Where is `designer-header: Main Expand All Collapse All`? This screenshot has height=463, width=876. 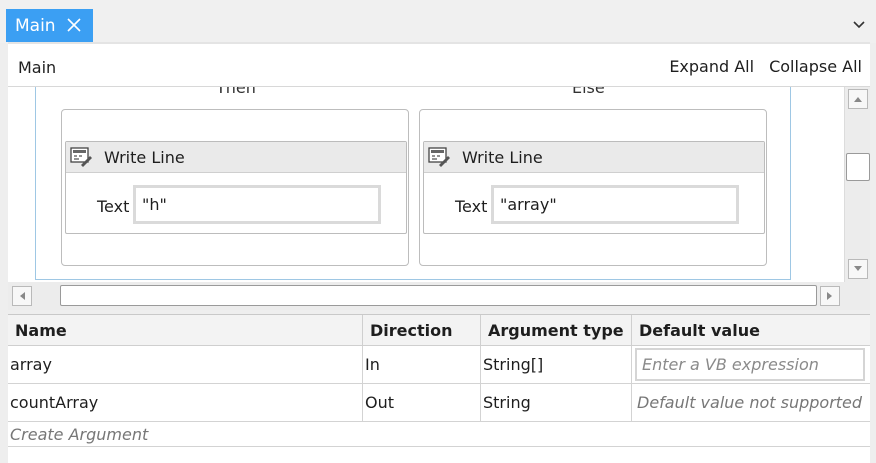 designer-header: Main Expand All Collapse All is located at coordinates (439, 64).